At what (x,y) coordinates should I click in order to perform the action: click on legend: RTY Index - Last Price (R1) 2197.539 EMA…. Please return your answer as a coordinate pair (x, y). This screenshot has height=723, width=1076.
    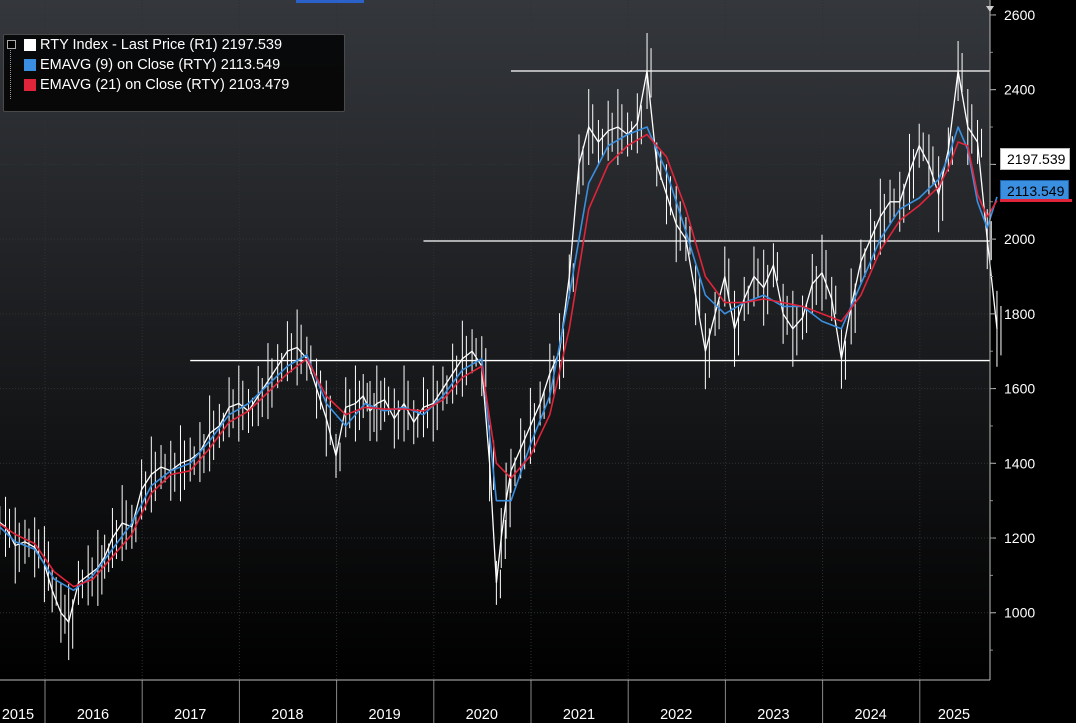
    Looking at the image, I should click on (174, 73).